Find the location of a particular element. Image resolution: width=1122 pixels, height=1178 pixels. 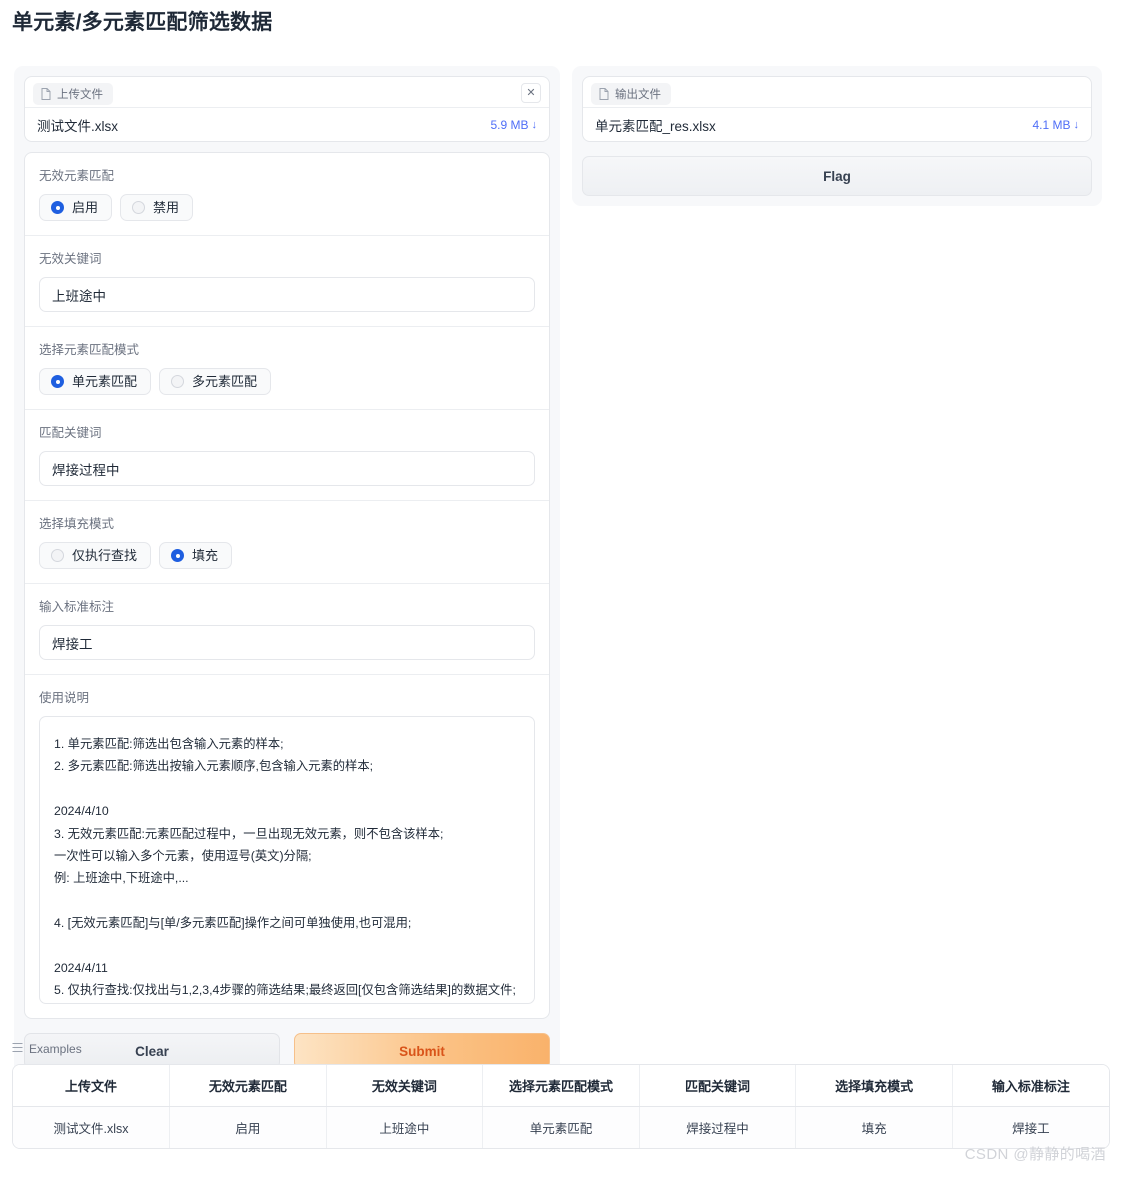

field-match-mode-label: 选择元素匹配模式 is located at coordinates (89, 350).